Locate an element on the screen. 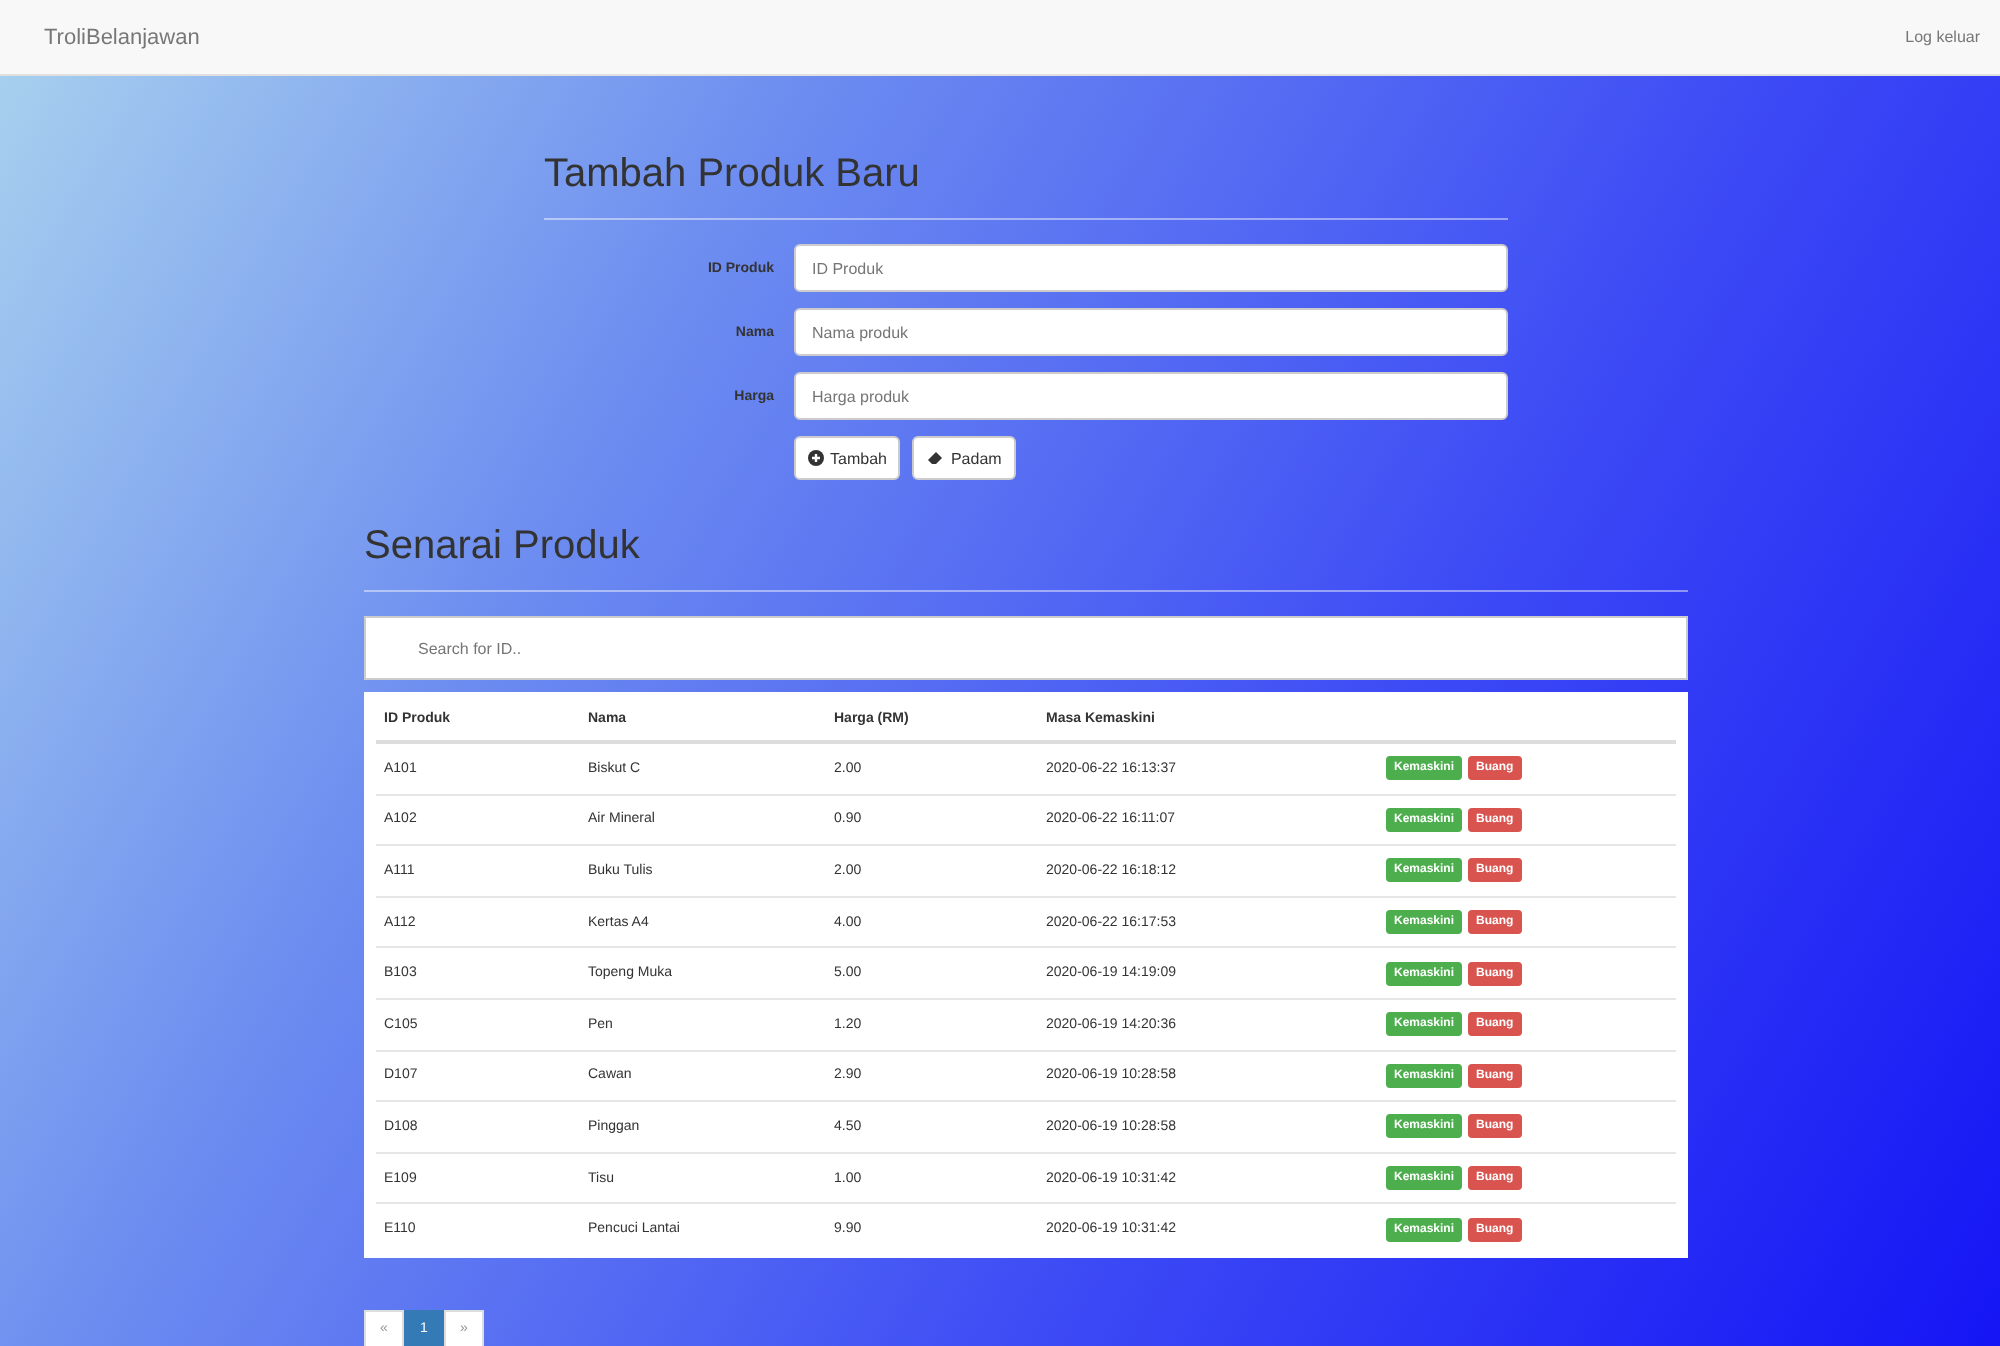 Image resolution: width=2000 pixels, height=1346 pixels. eraser-icon is located at coordinates (935, 458).